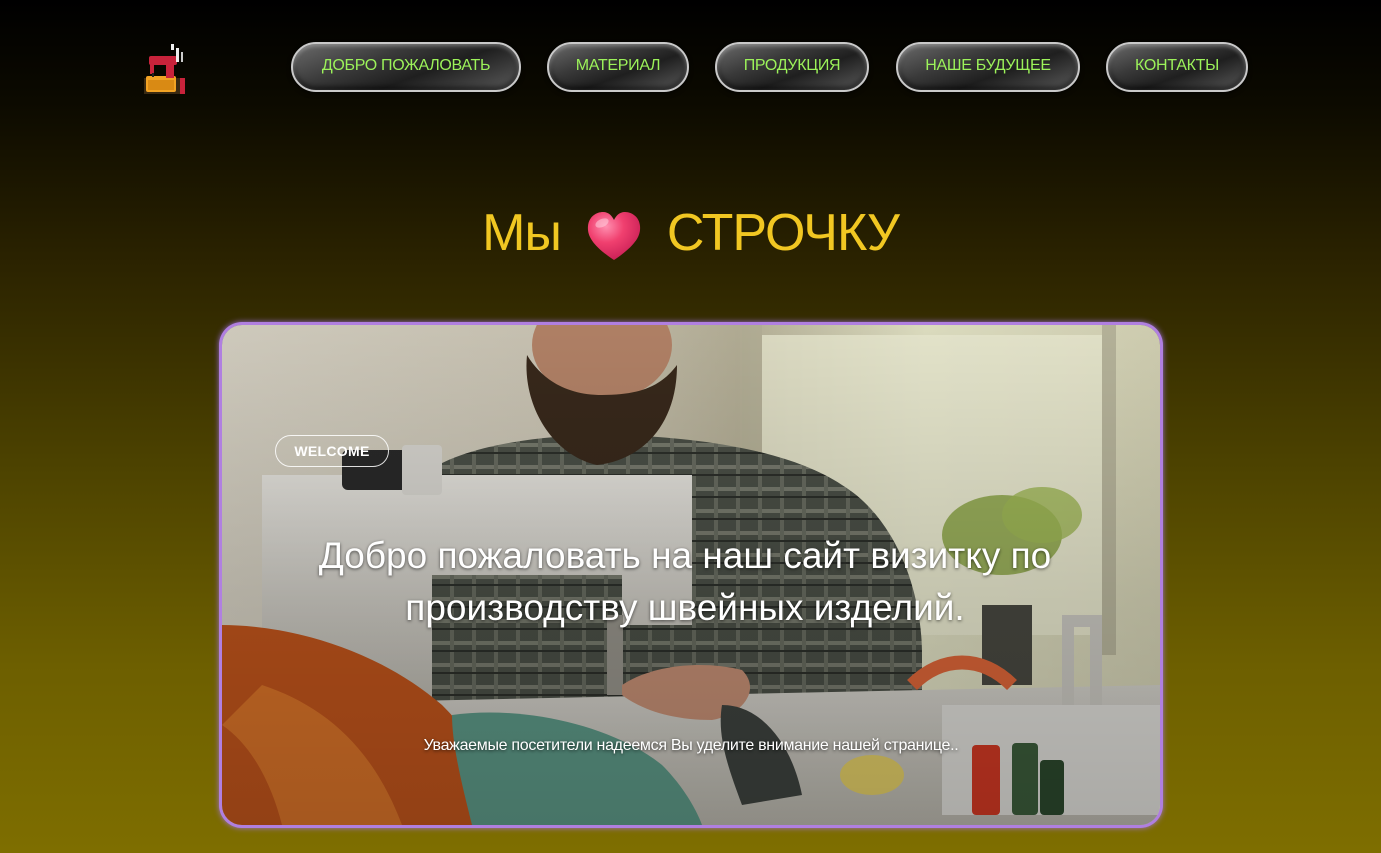 This screenshot has width=1381, height=853. Describe the element at coordinates (988, 67) in the screenshot. I see `nav-button-our-future: НАШЕ БУДУЩЕЕ` at that location.